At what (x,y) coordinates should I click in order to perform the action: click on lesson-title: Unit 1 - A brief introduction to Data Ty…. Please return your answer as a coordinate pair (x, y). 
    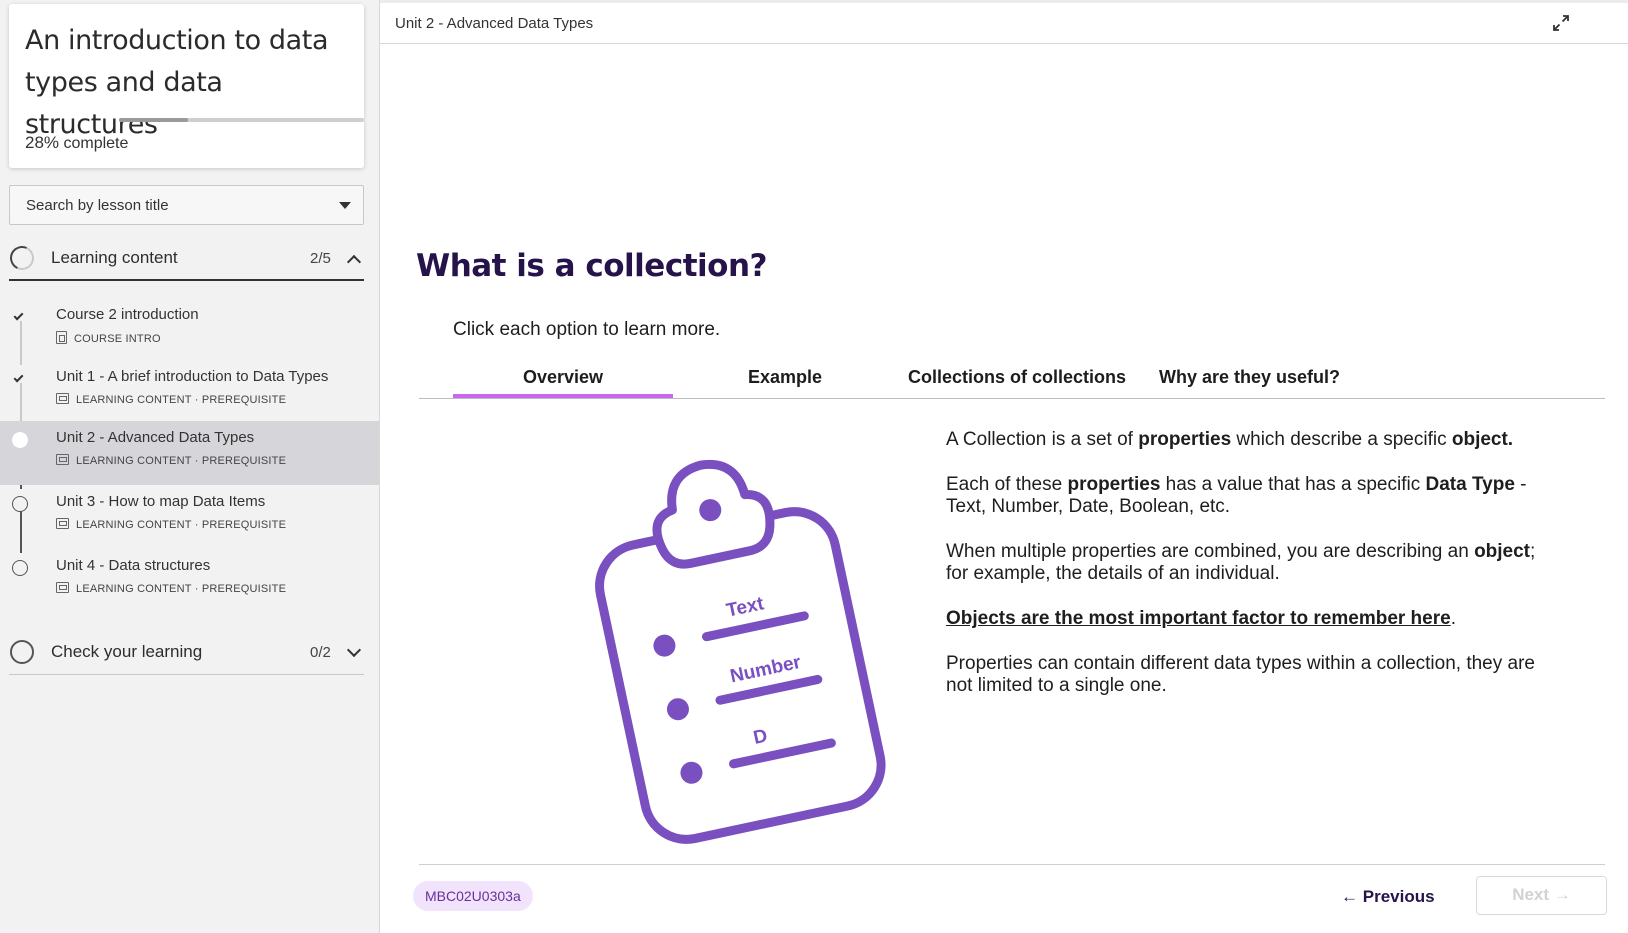
    Looking at the image, I should click on (192, 376).